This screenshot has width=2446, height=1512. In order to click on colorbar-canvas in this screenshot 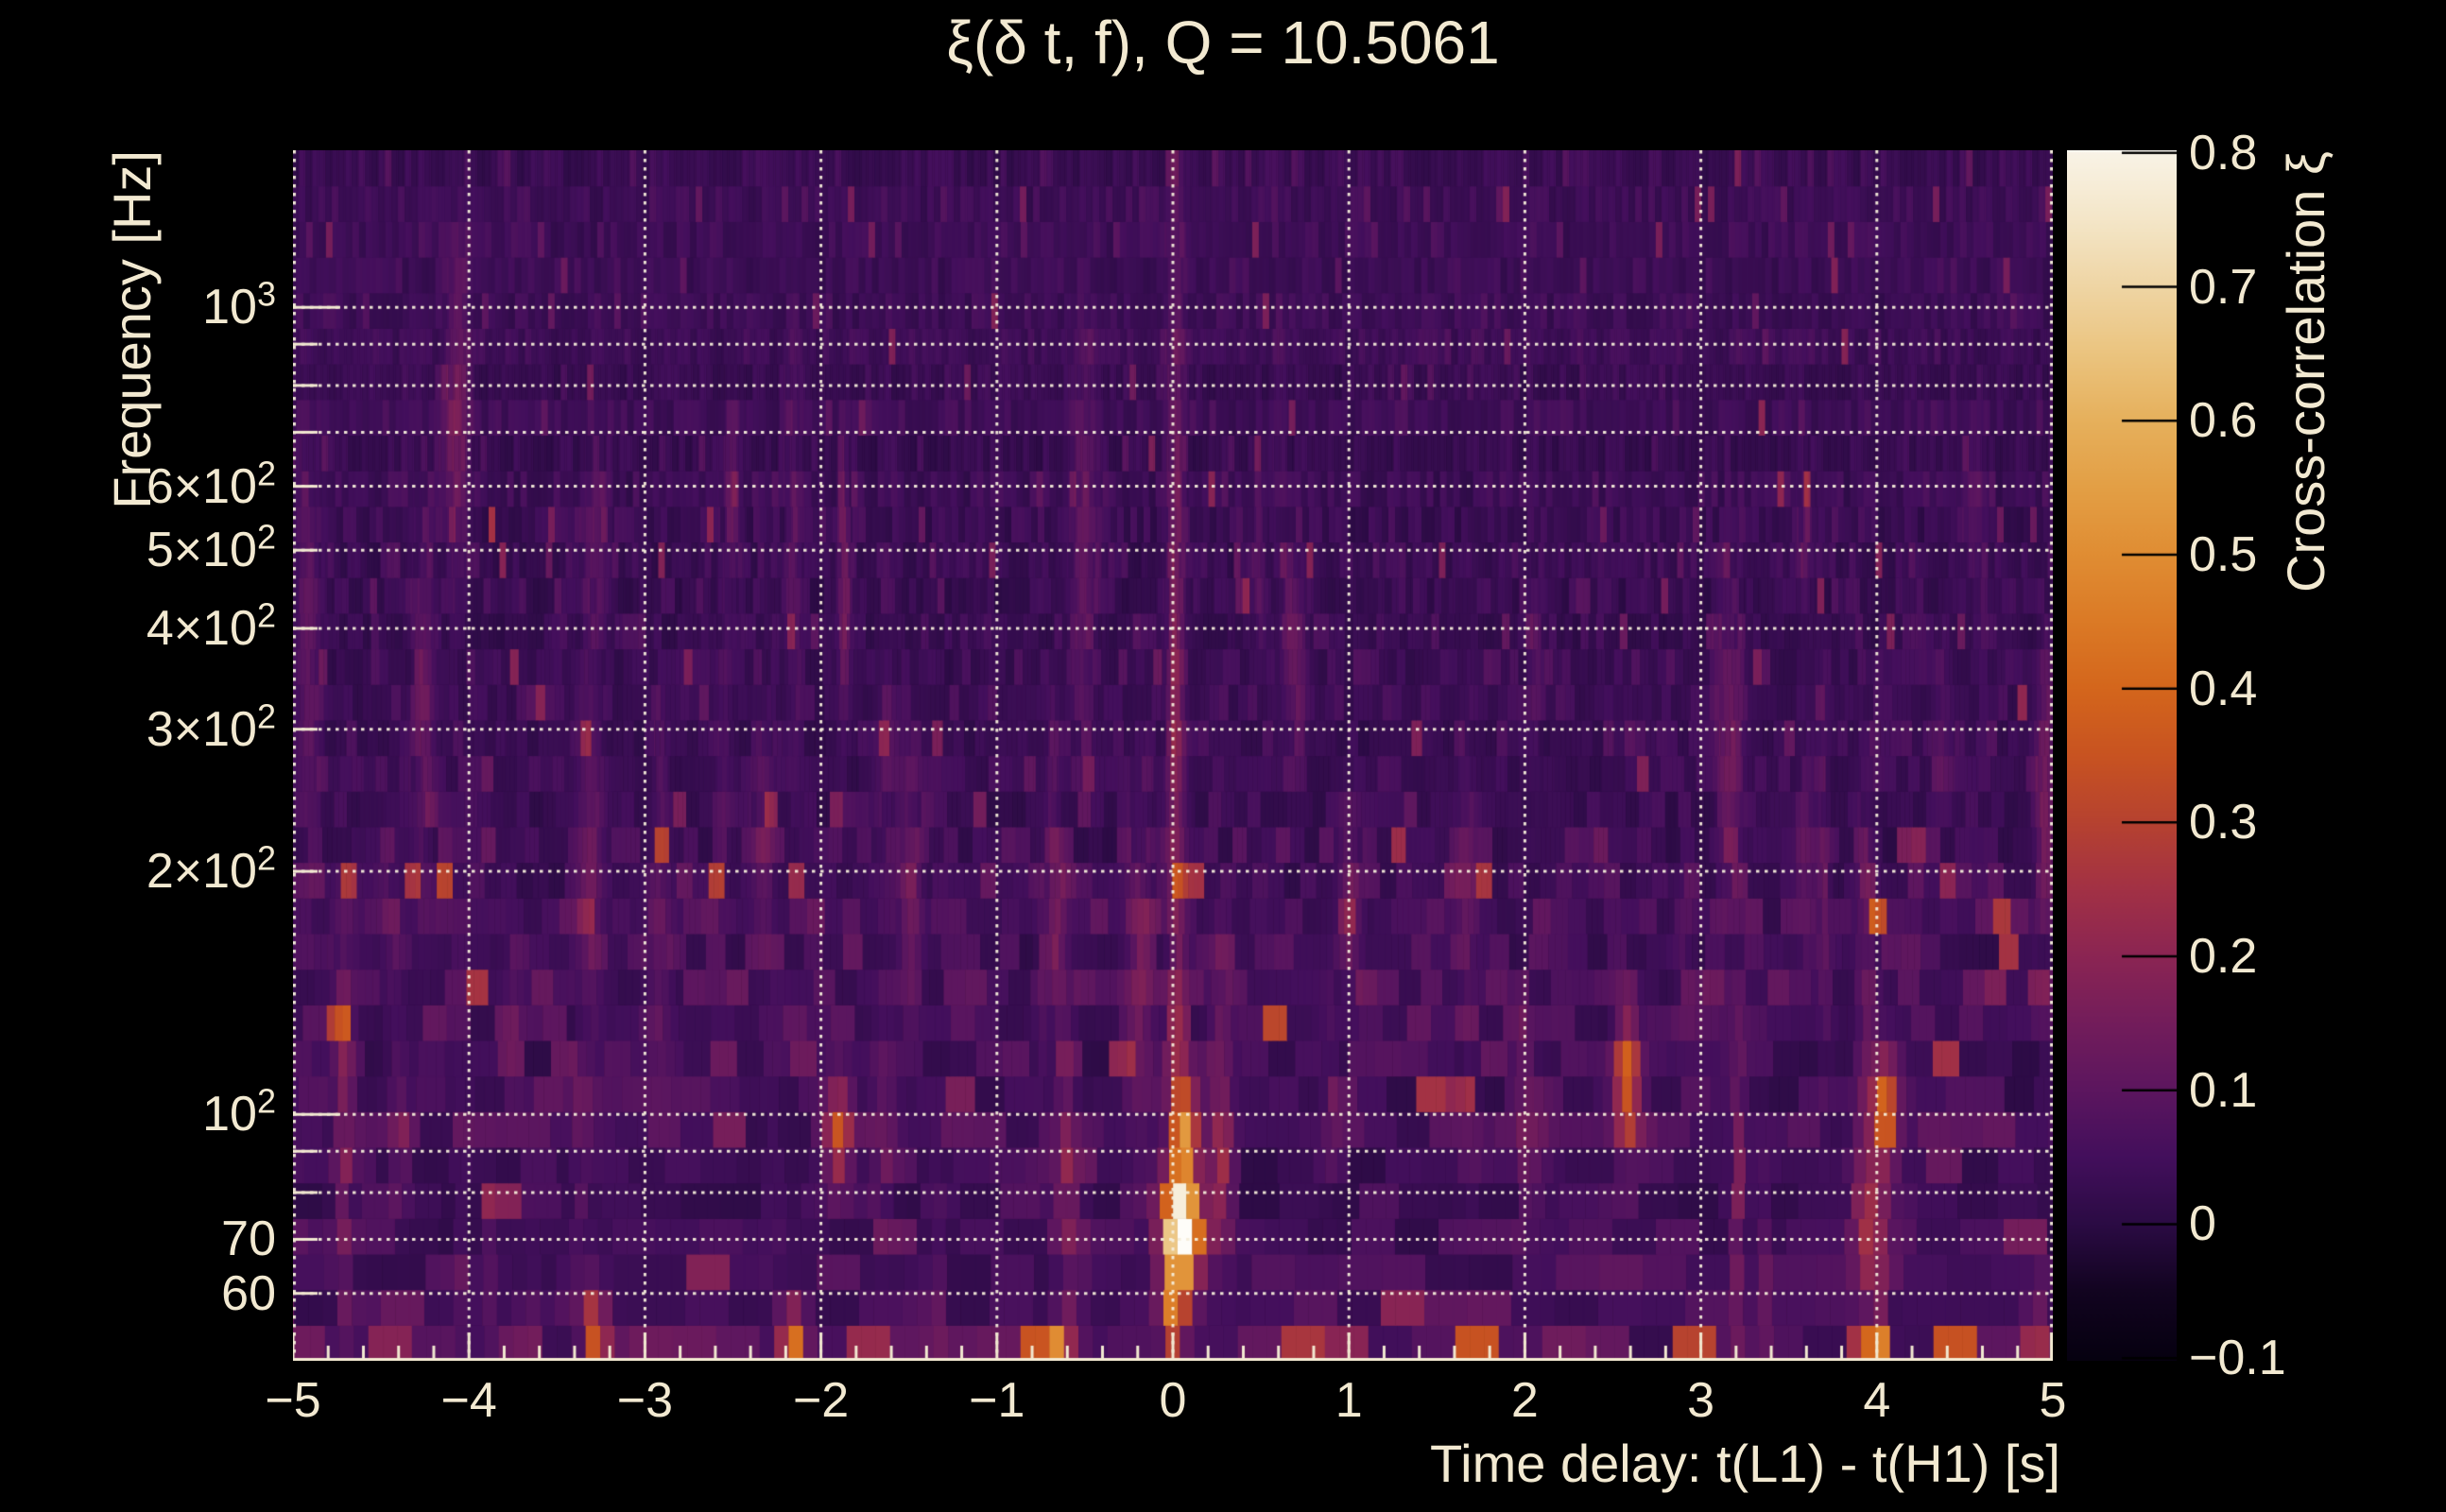, I will do `click(2122, 755)`.